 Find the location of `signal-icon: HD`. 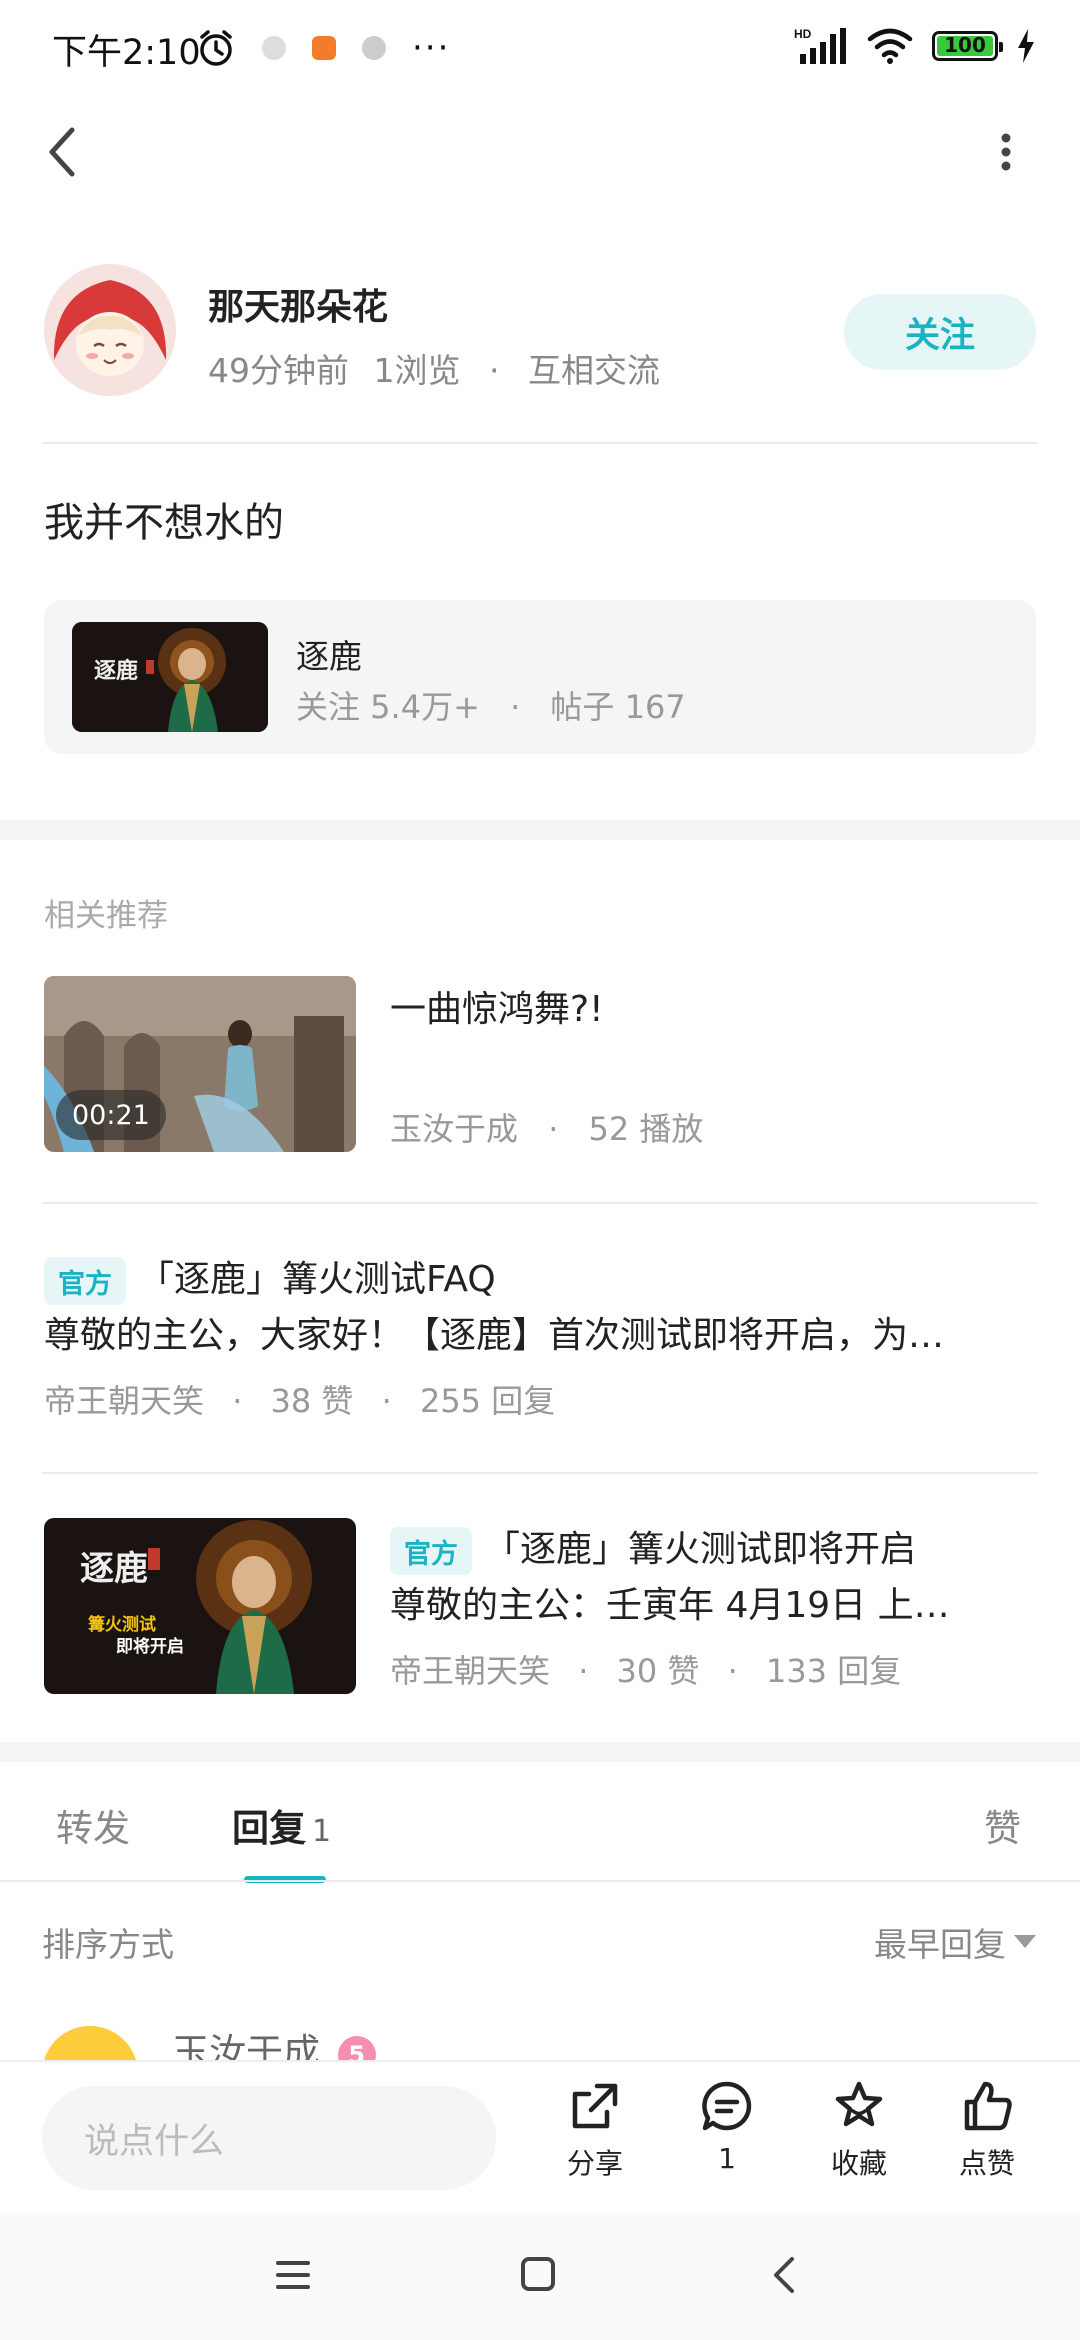

signal-icon: HD is located at coordinates (820, 45).